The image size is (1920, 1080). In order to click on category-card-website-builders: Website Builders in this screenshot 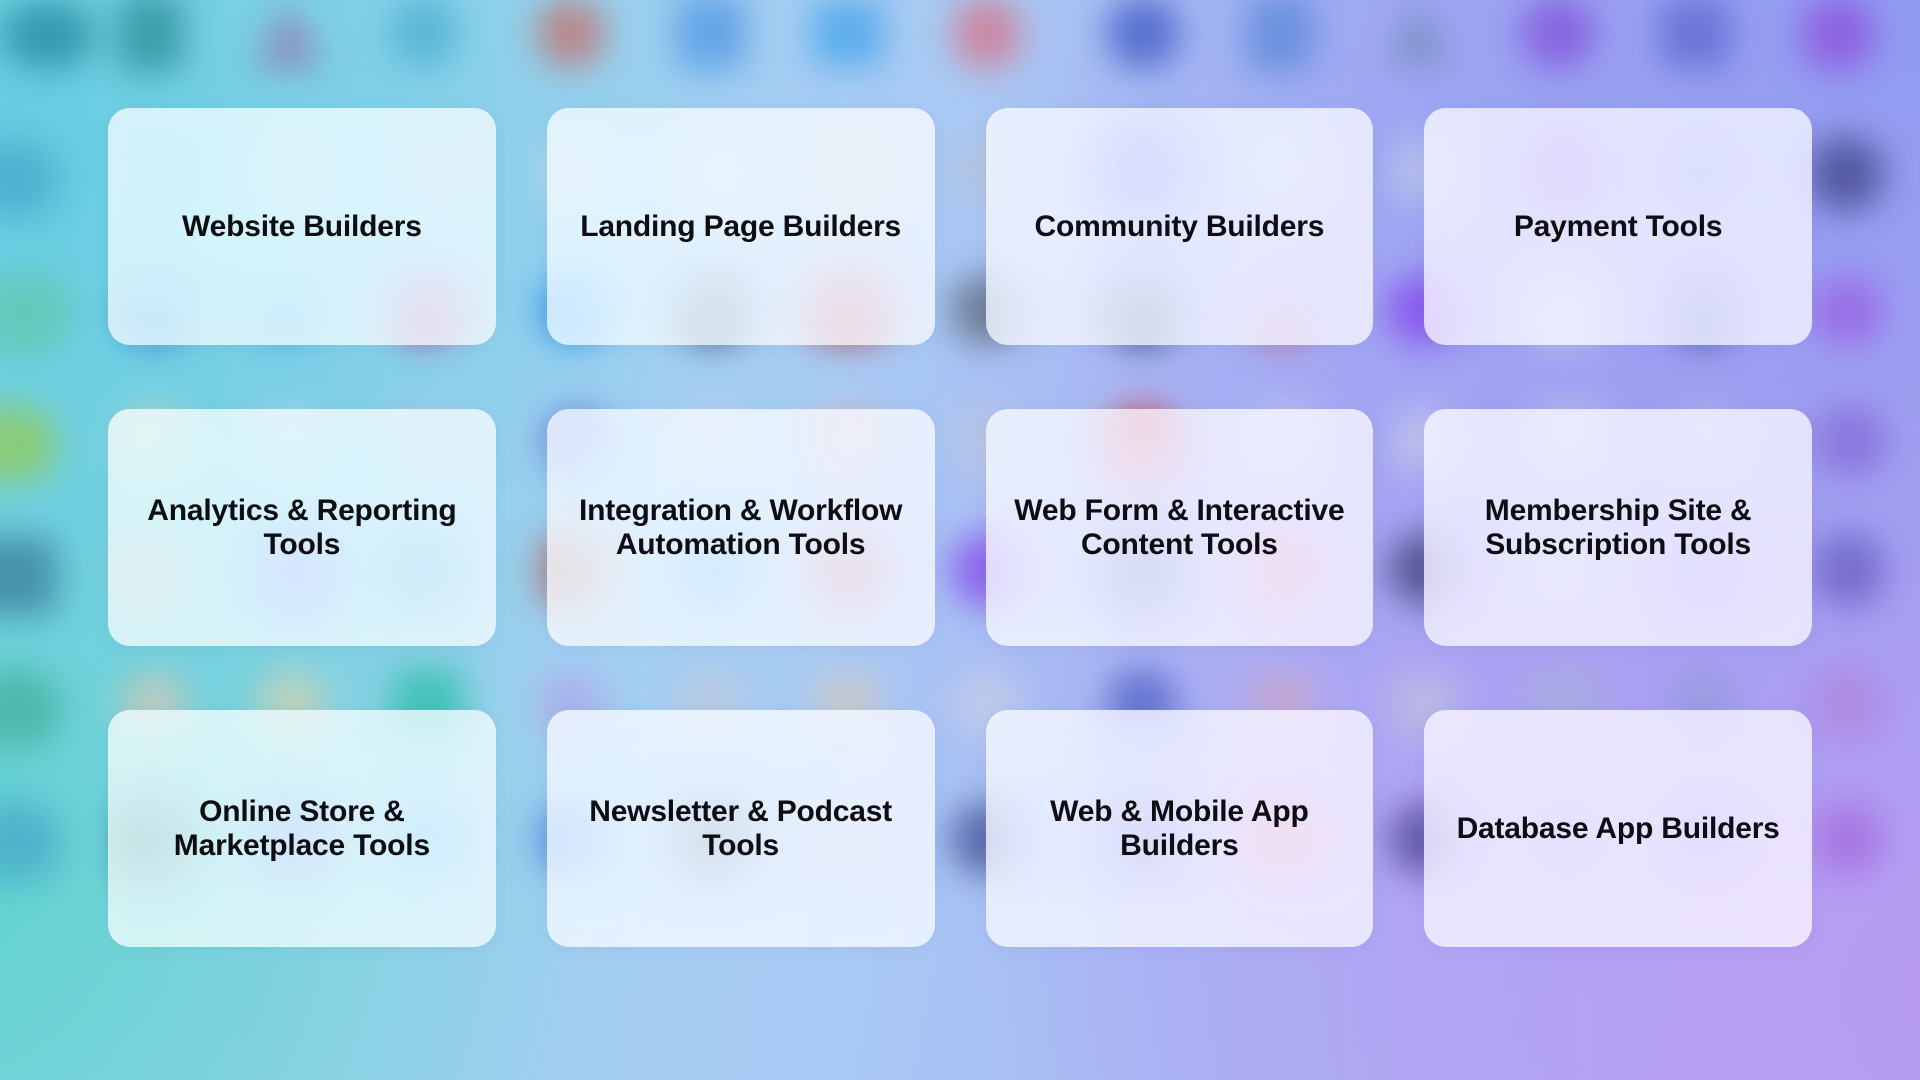, I will do `click(302, 226)`.